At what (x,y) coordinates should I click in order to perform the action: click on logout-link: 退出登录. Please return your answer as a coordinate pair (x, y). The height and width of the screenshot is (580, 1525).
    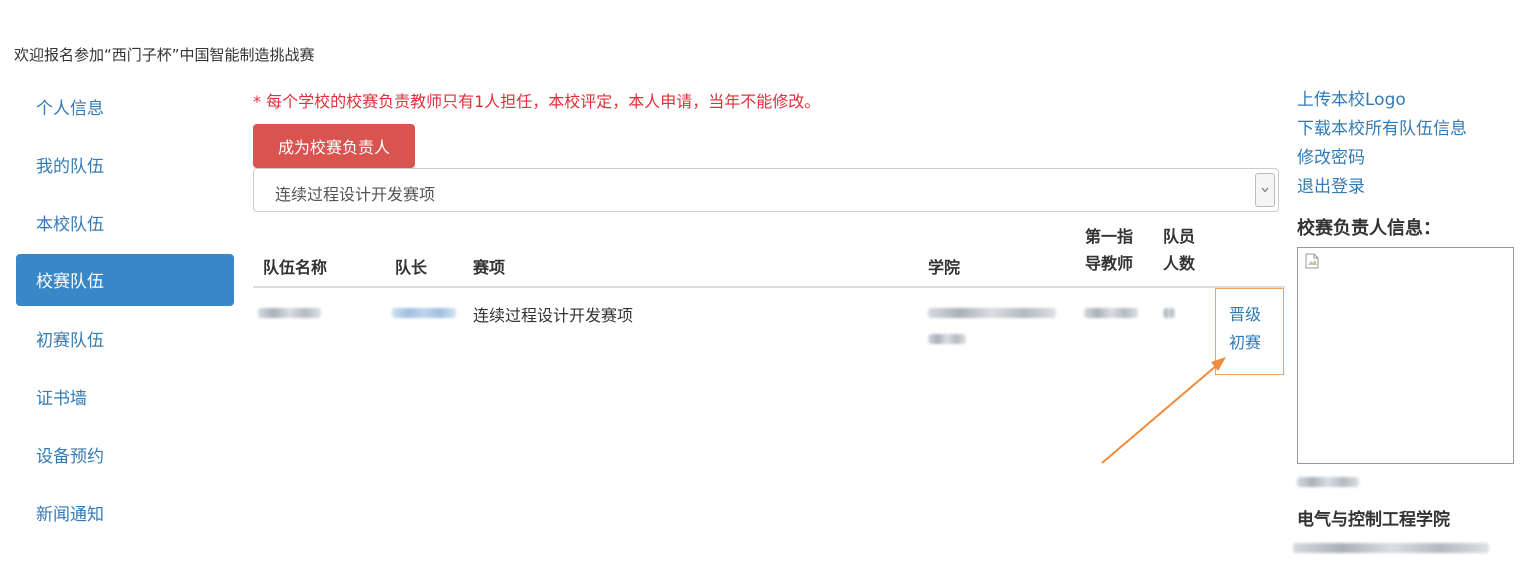
    Looking at the image, I should click on (1382, 187).